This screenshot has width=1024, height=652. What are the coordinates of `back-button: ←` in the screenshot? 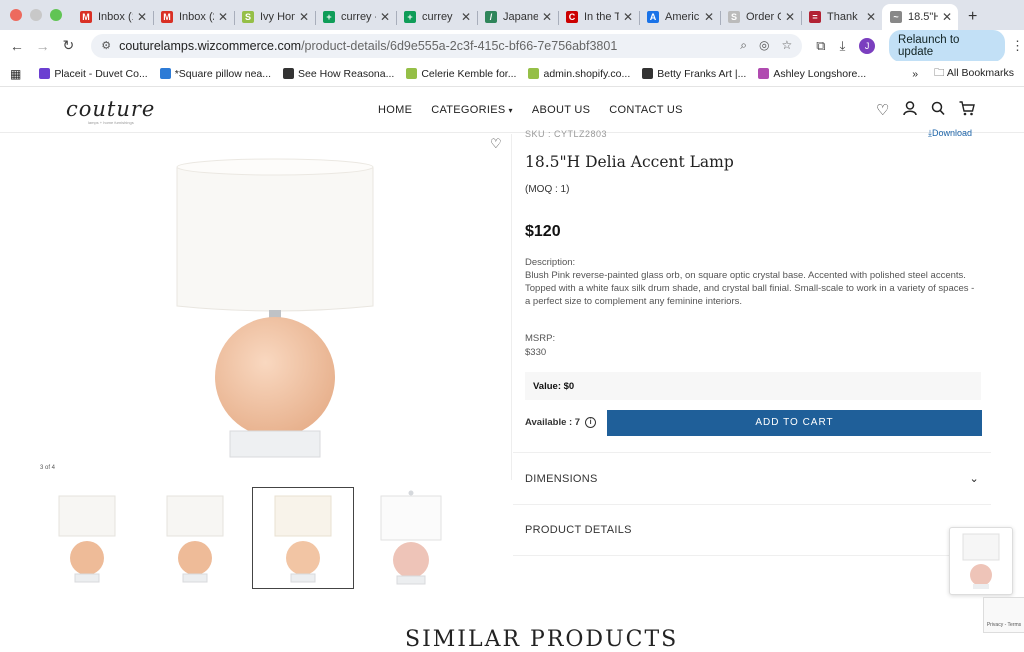 It's located at (17, 46).